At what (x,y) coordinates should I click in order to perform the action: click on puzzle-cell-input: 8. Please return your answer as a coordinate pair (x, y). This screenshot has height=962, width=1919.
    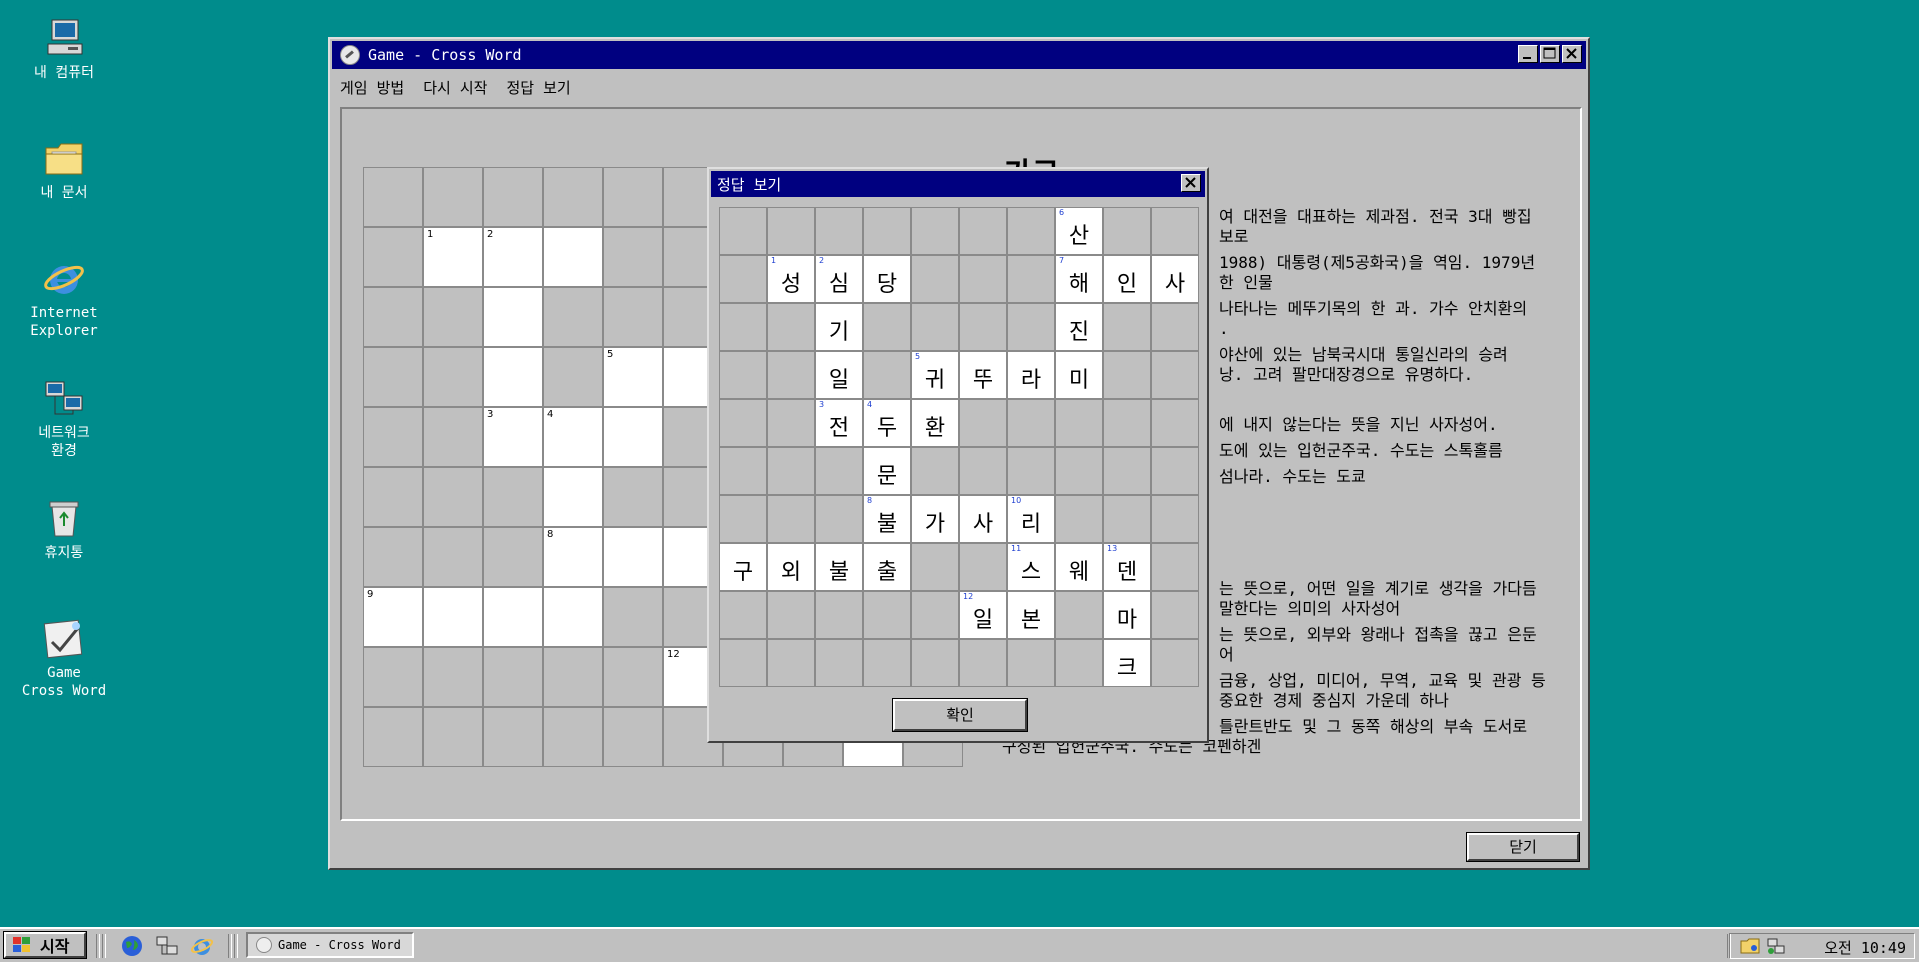
    Looking at the image, I should click on (573, 557).